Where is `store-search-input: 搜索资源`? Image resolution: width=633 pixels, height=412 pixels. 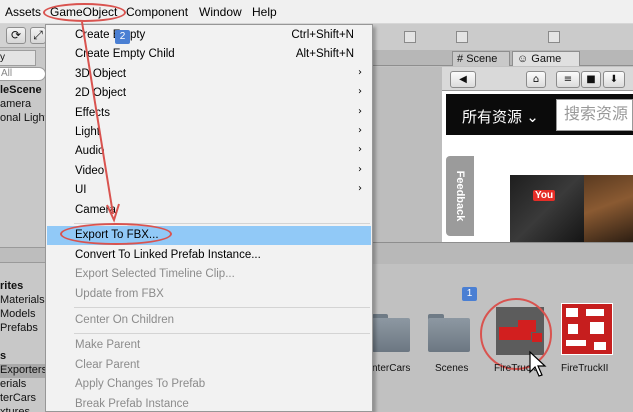
store-search-input: 搜索资源 is located at coordinates (594, 115).